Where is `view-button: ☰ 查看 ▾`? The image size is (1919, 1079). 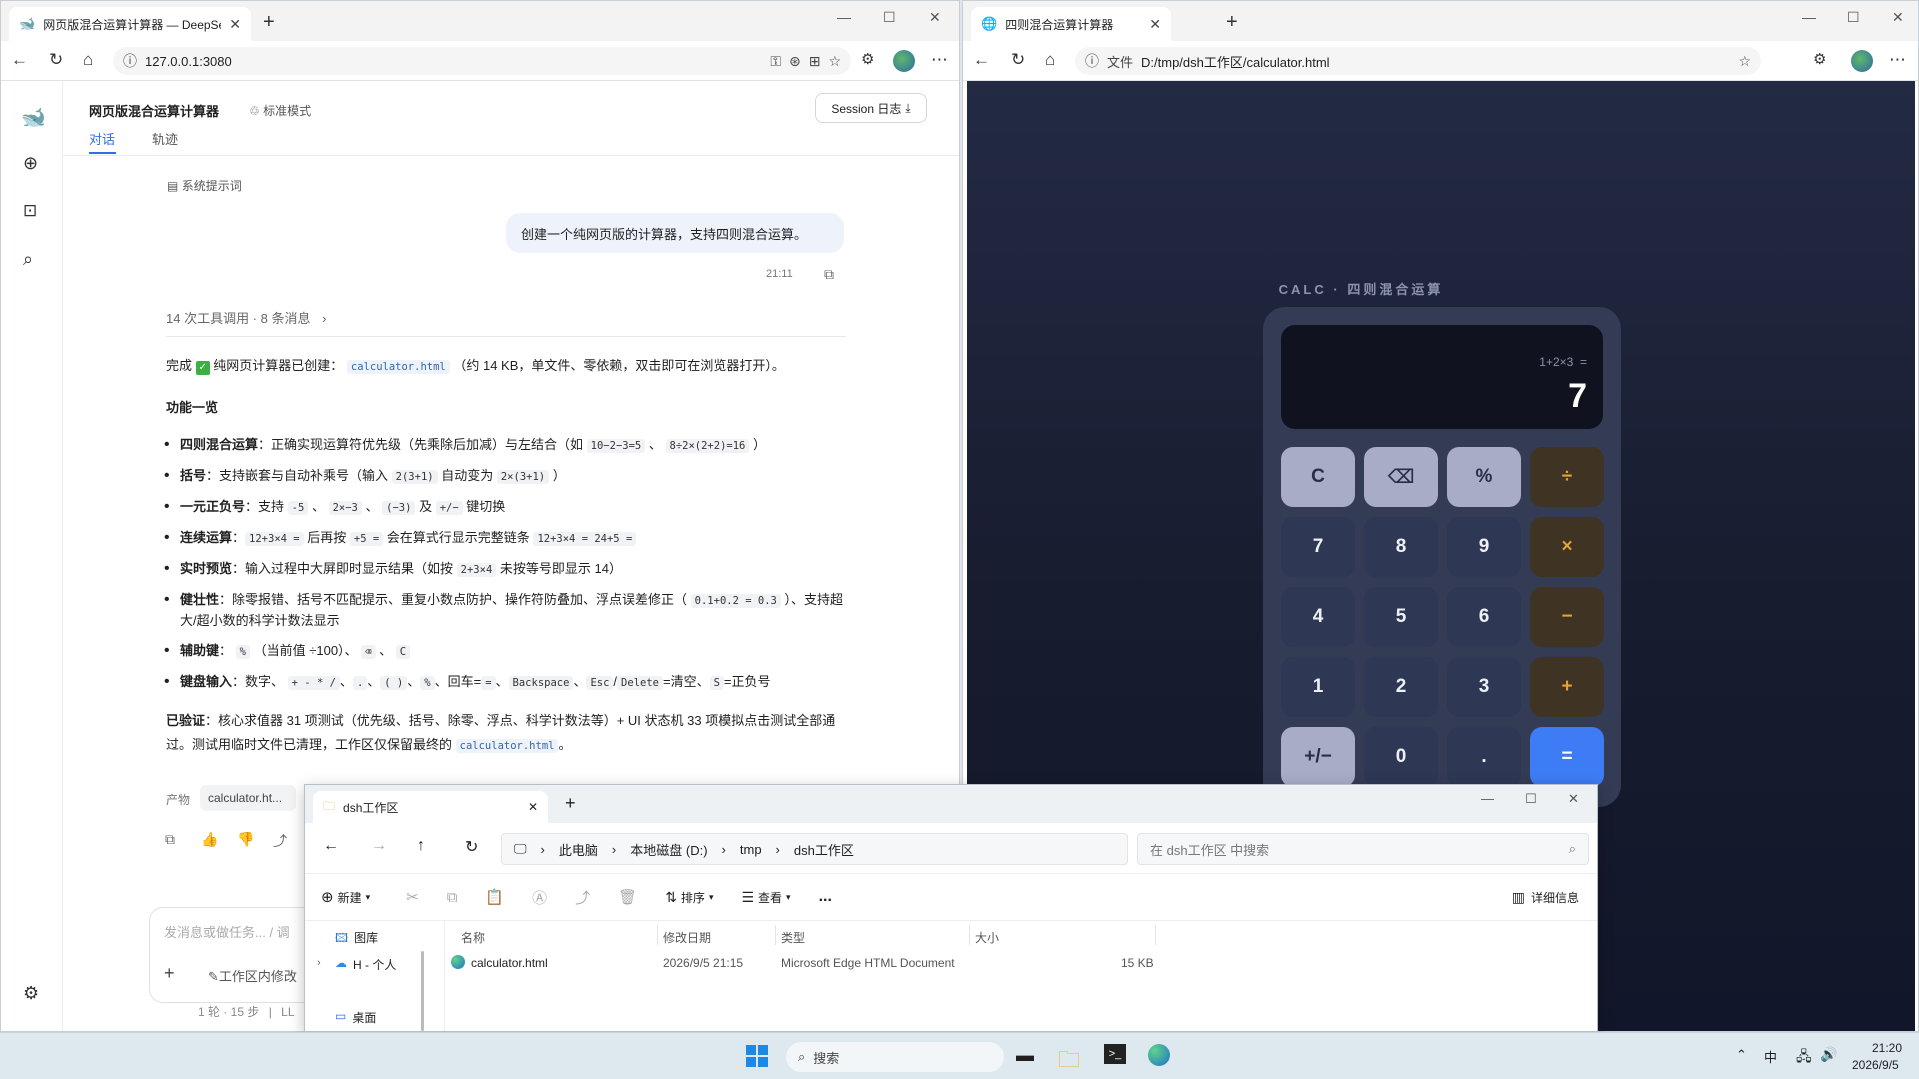
view-button: ☰ 查看 ▾ is located at coordinates (765, 897).